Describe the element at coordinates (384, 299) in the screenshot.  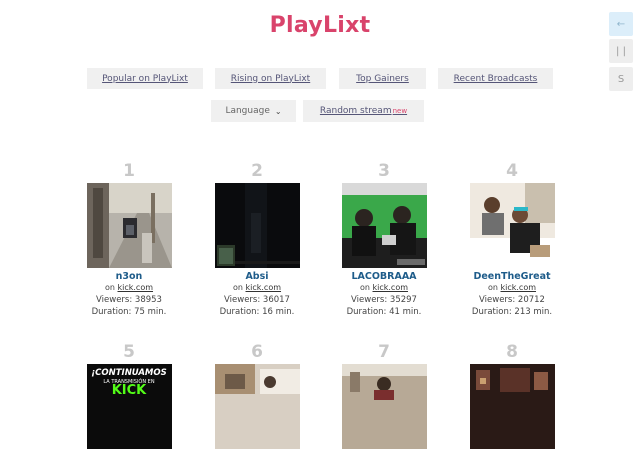
I see `viewers-count: Viewers: 35297` at that location.